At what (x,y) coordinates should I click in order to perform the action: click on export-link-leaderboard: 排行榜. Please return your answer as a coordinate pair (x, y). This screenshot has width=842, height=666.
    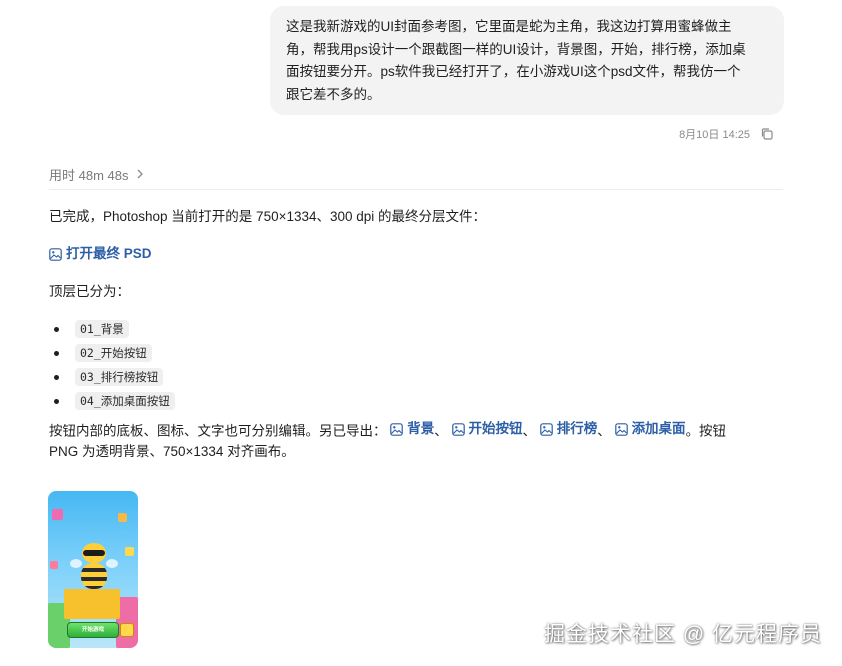
    Looking at the image, I should click on (568, 429).